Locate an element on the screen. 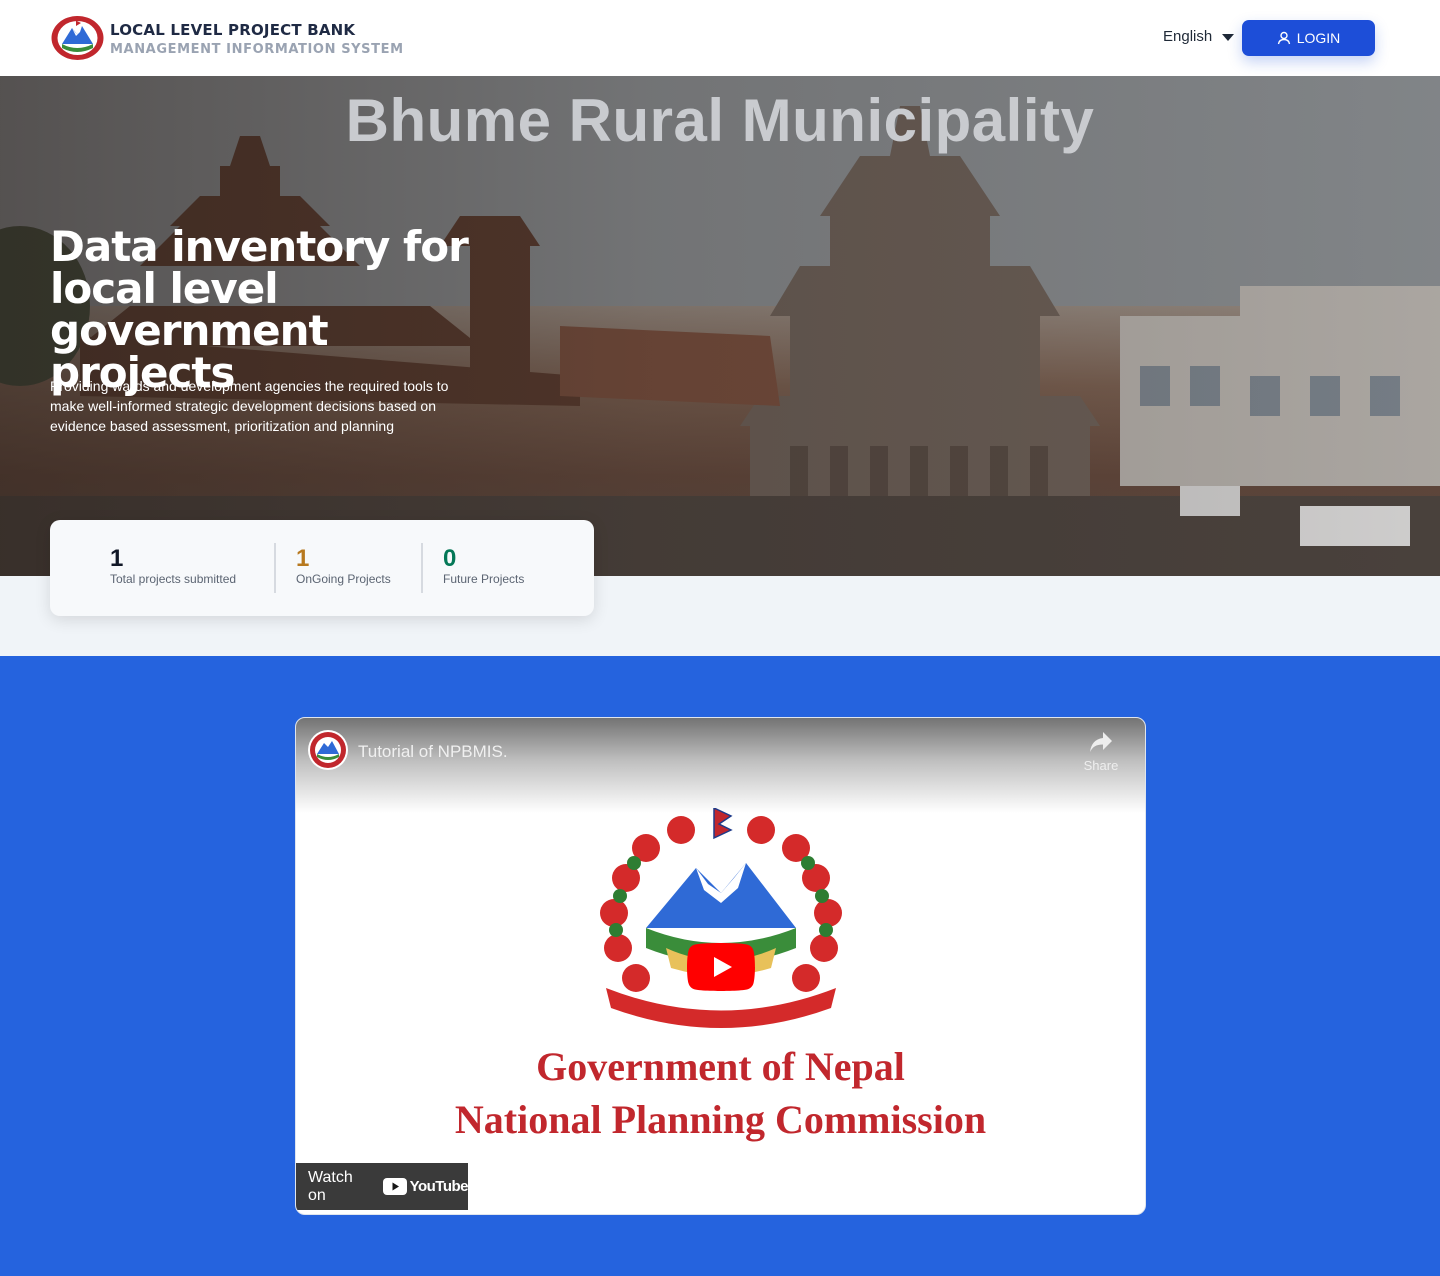 The image size is (1440, 1276). stat-label: Total projects submitted is located at coordinates (173, 579).